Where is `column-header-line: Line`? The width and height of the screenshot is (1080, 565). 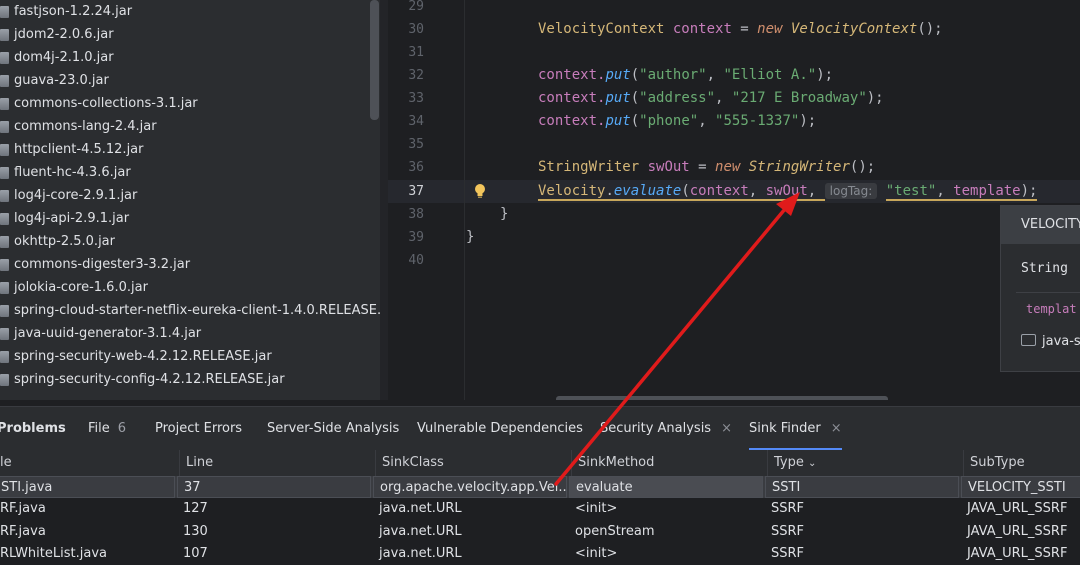
column-header-line: Line is located at coordinates (277, 463).